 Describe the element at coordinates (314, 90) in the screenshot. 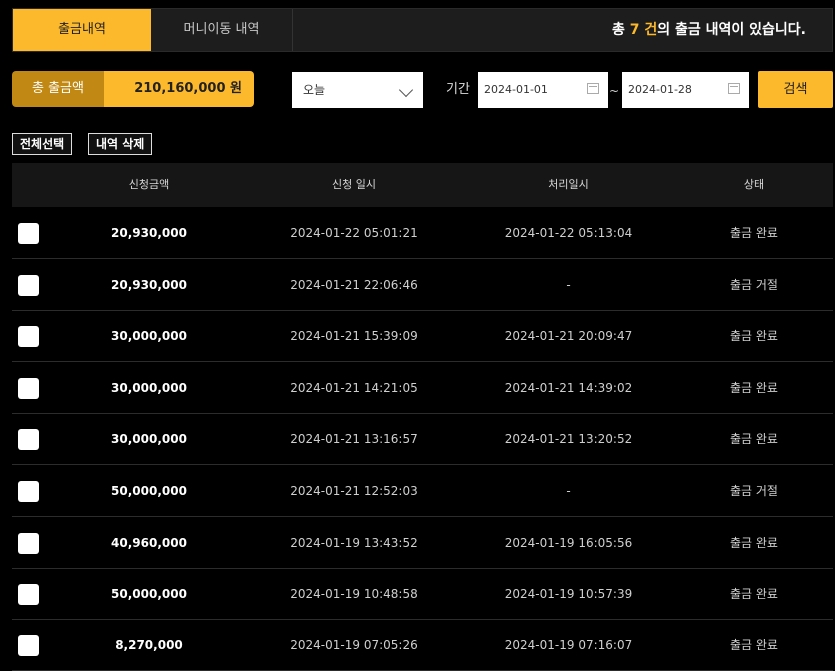

I see `period-select-value: 오늘` at that location.